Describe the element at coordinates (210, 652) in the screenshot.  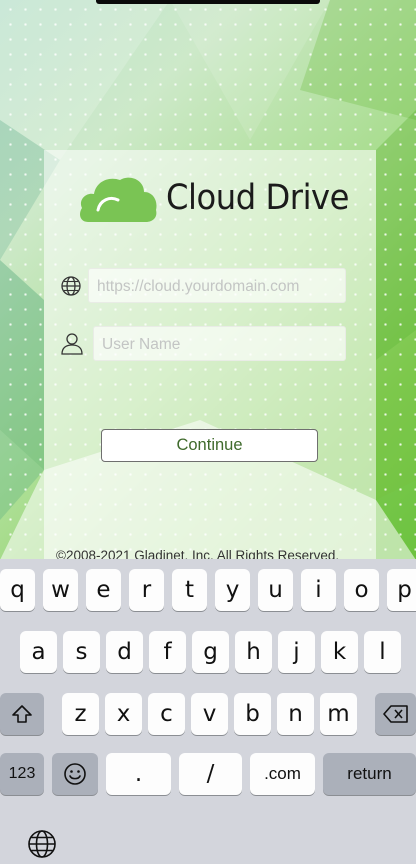
I see `key-g: g` at that location.